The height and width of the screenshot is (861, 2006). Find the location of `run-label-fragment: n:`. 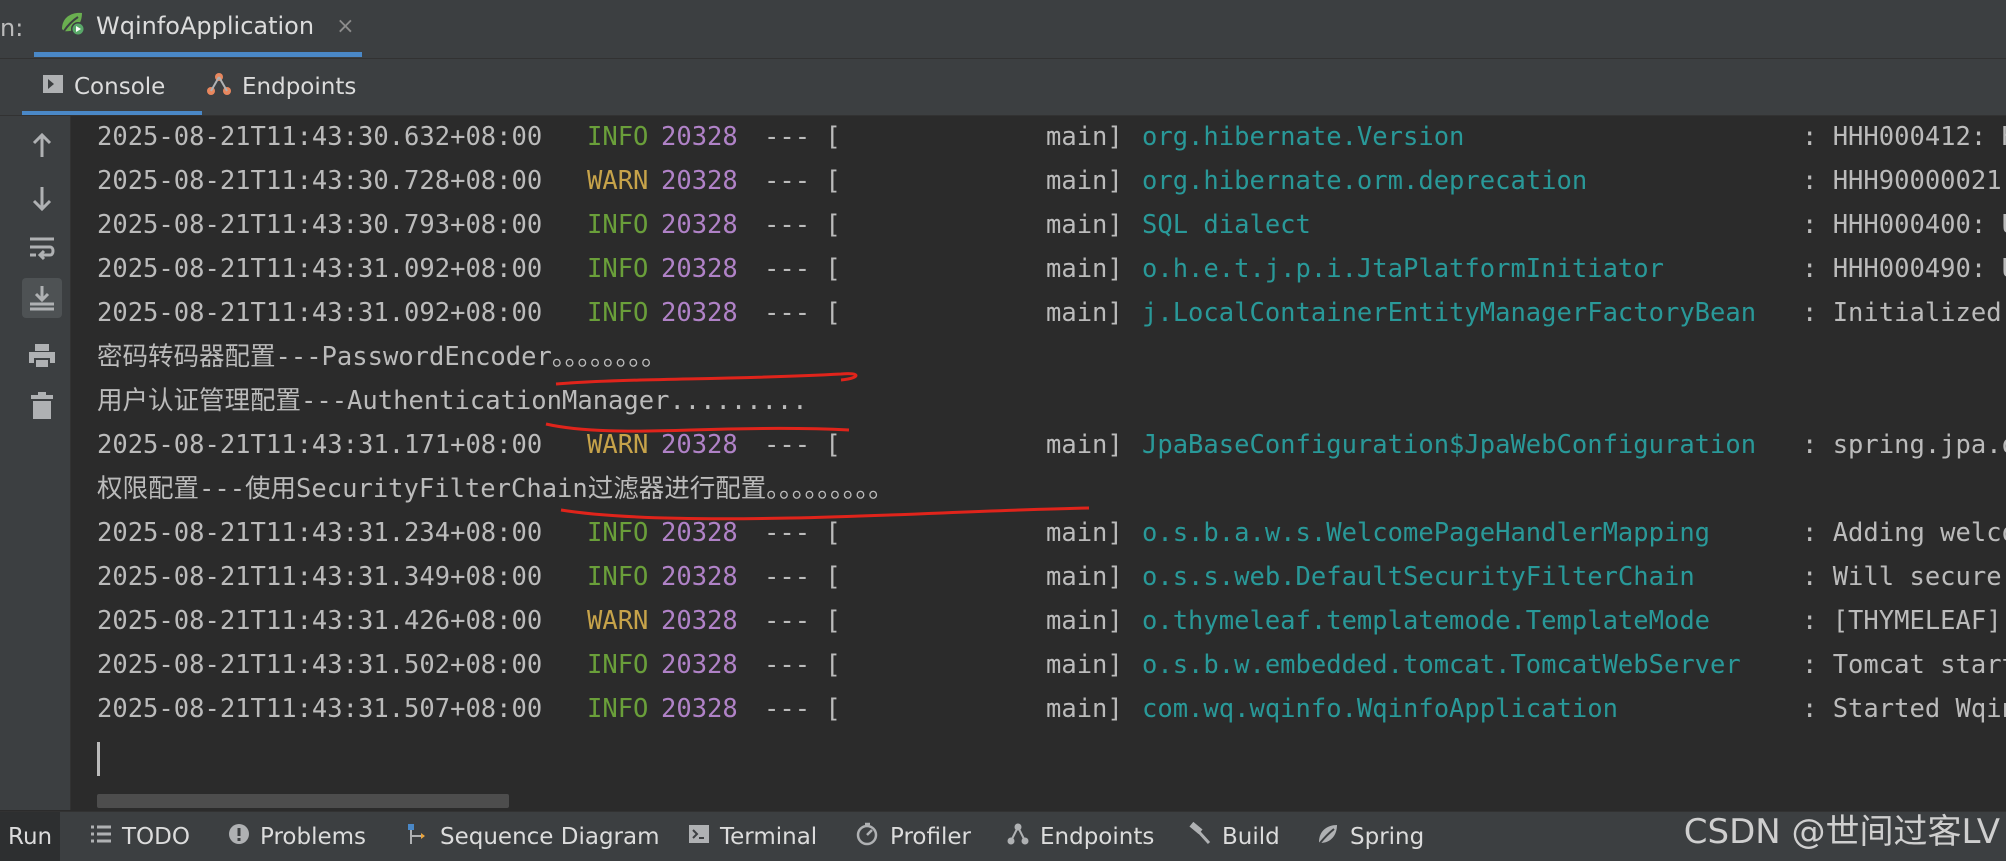

run-label-fragment: n: is located at coordinates (12, 28).